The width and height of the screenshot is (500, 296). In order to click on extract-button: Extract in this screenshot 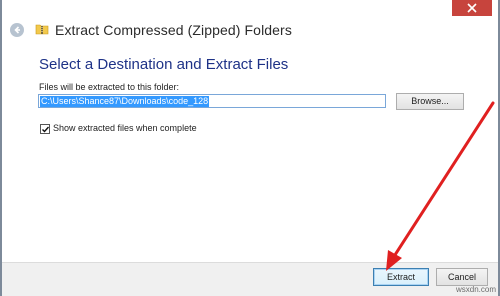, I will do `click(401, 277)`.